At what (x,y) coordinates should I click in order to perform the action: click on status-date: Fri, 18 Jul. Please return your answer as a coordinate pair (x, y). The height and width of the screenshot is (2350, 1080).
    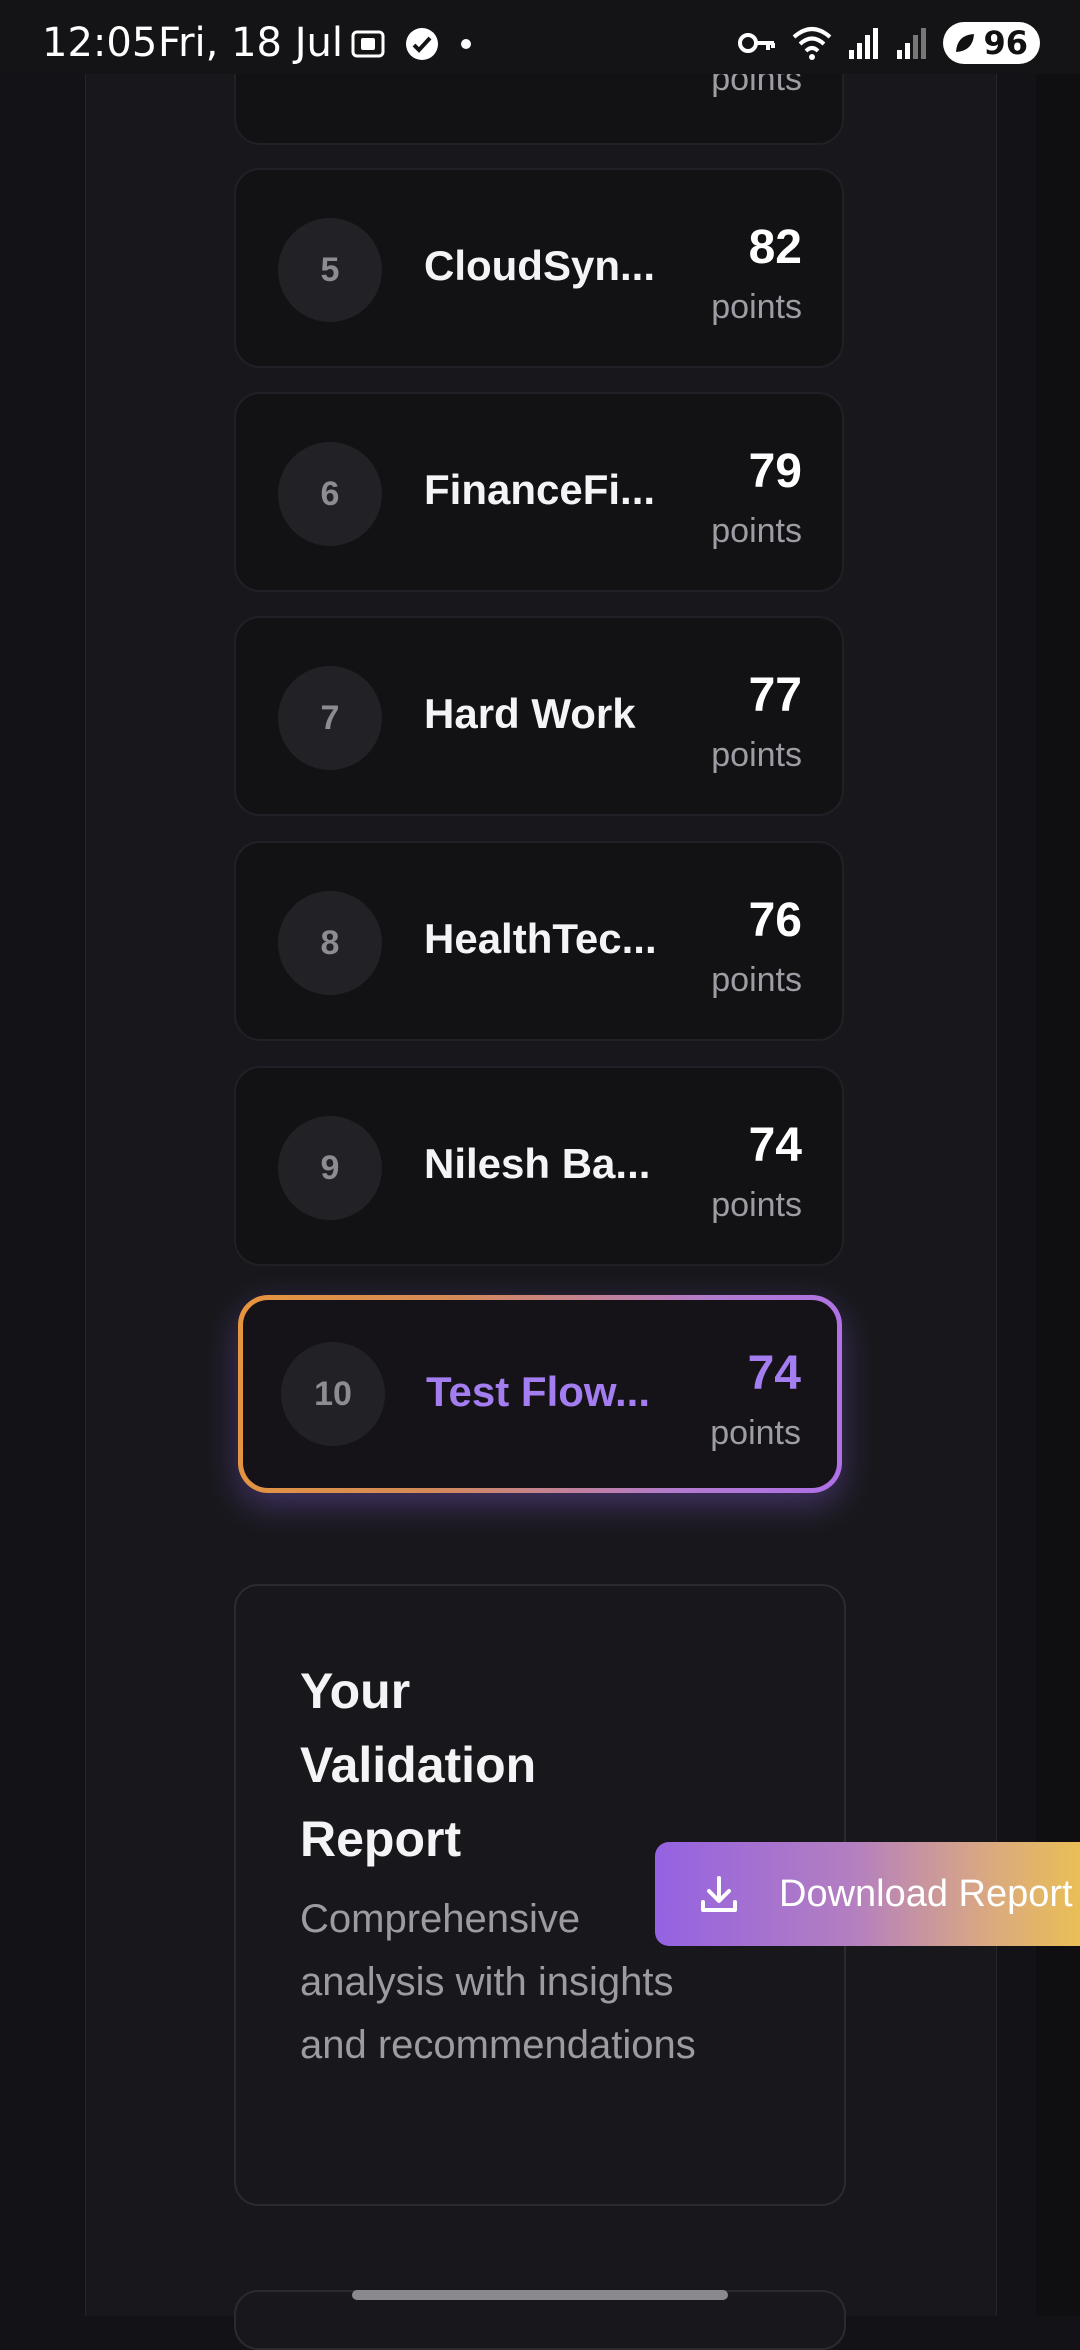
    Looking at the image, I should click on (250, 43).